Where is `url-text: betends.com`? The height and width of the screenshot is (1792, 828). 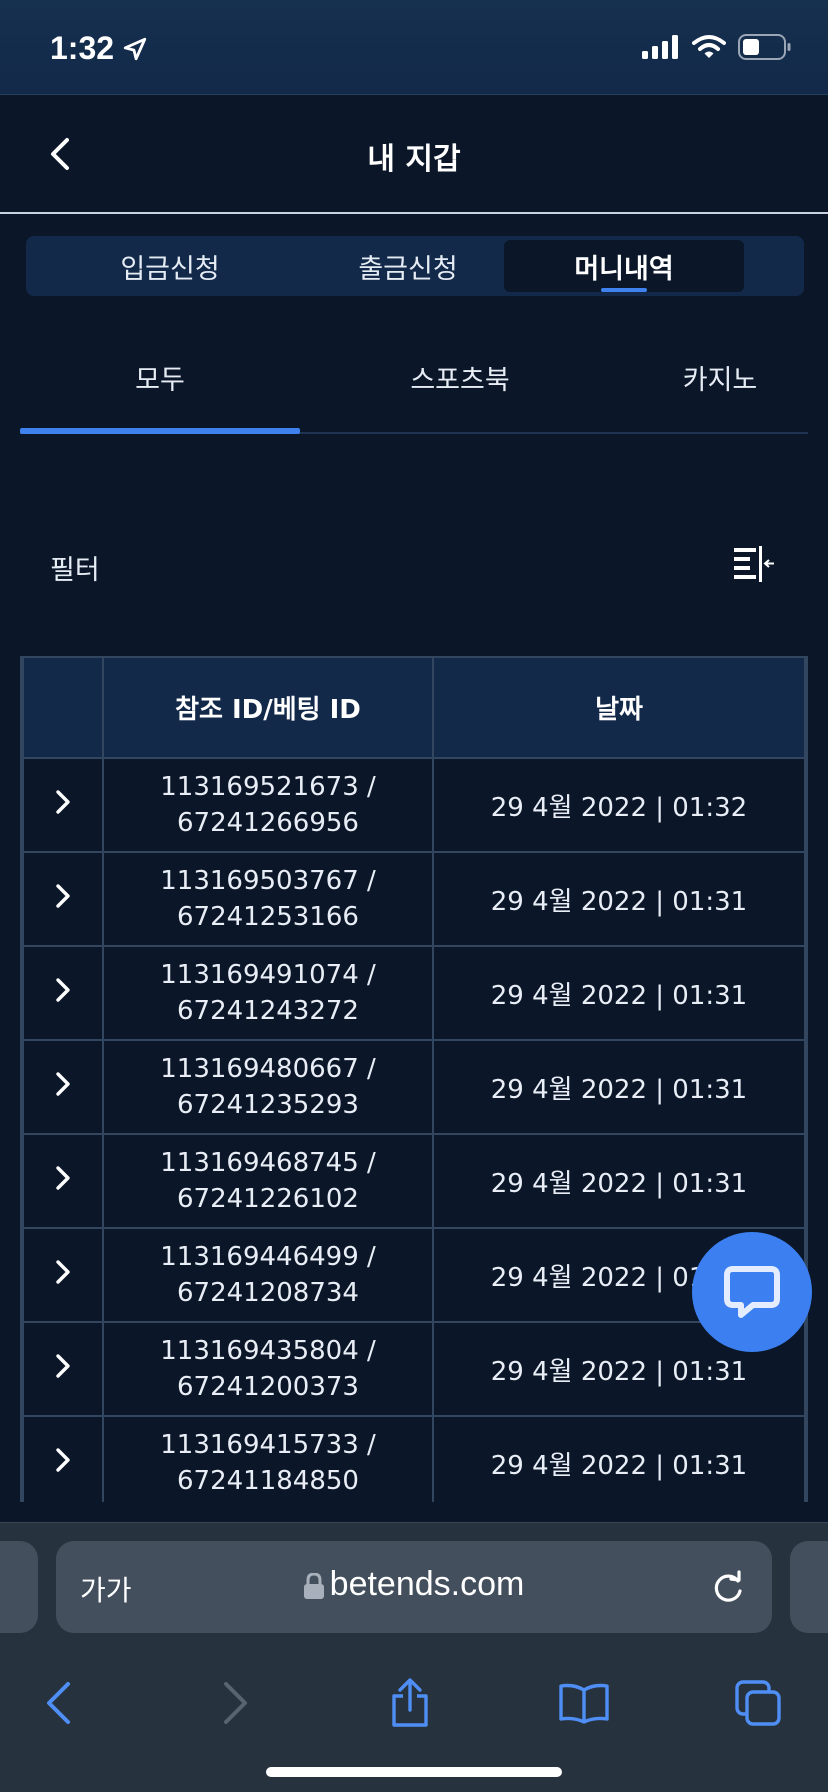
url-text: betends.com is located at coordinates (427, 1584).